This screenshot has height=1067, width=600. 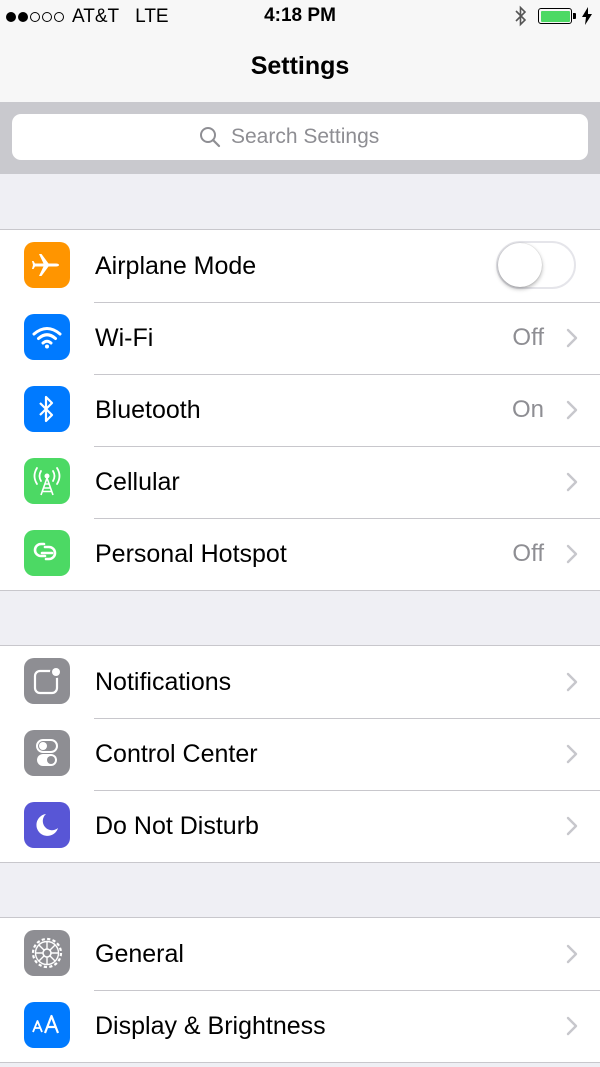 I want to click on settings-row-control-center: Control Center, so click(x=300, y=754).